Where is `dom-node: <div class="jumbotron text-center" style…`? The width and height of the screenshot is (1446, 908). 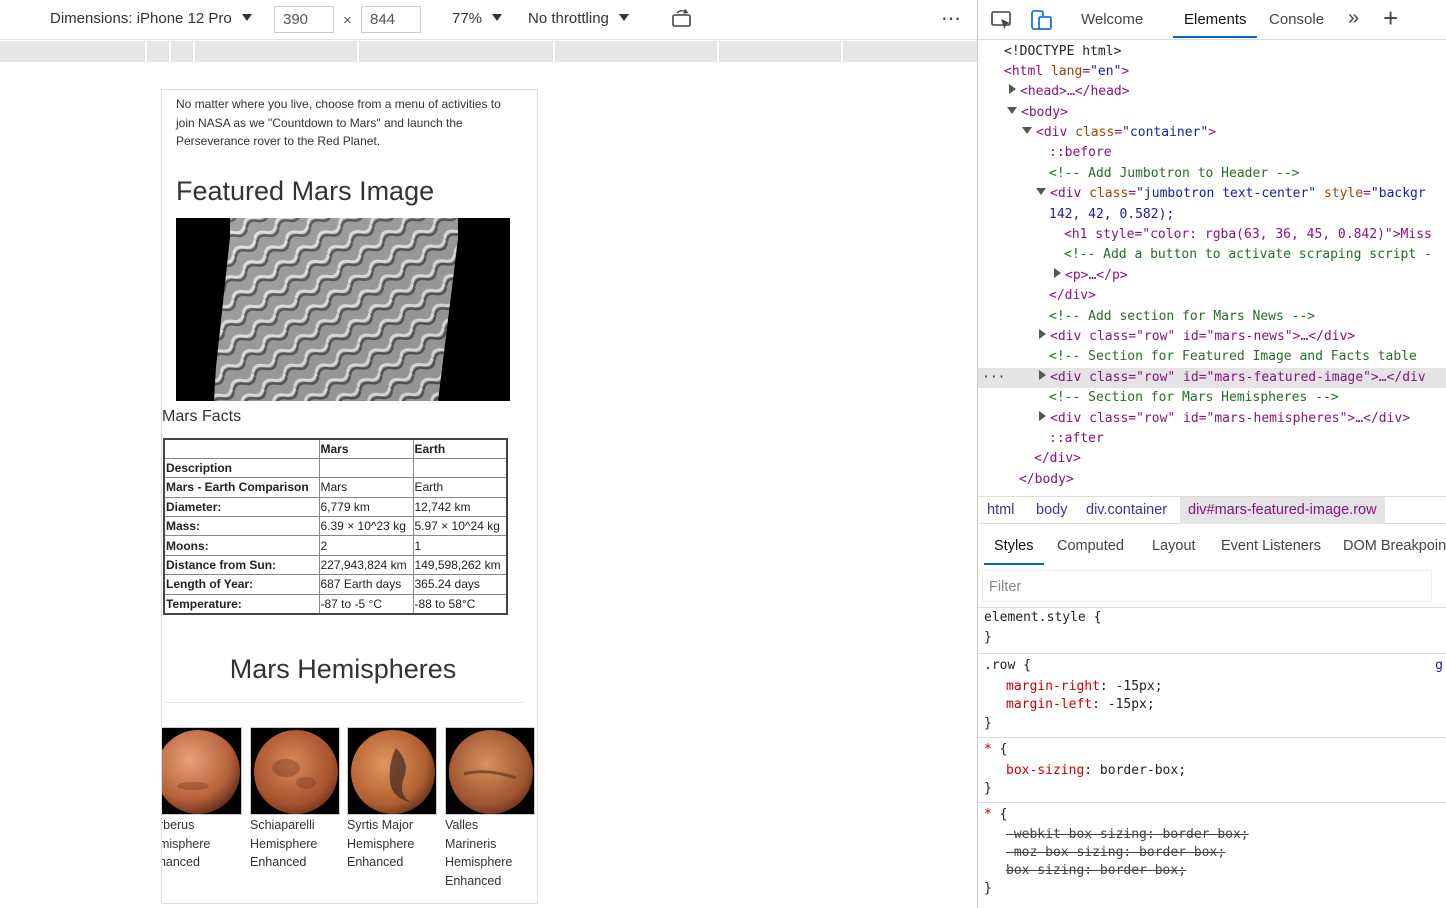 dom-node: <div class="jumbotron text-center" style… is located at coordinates (1212, 194).